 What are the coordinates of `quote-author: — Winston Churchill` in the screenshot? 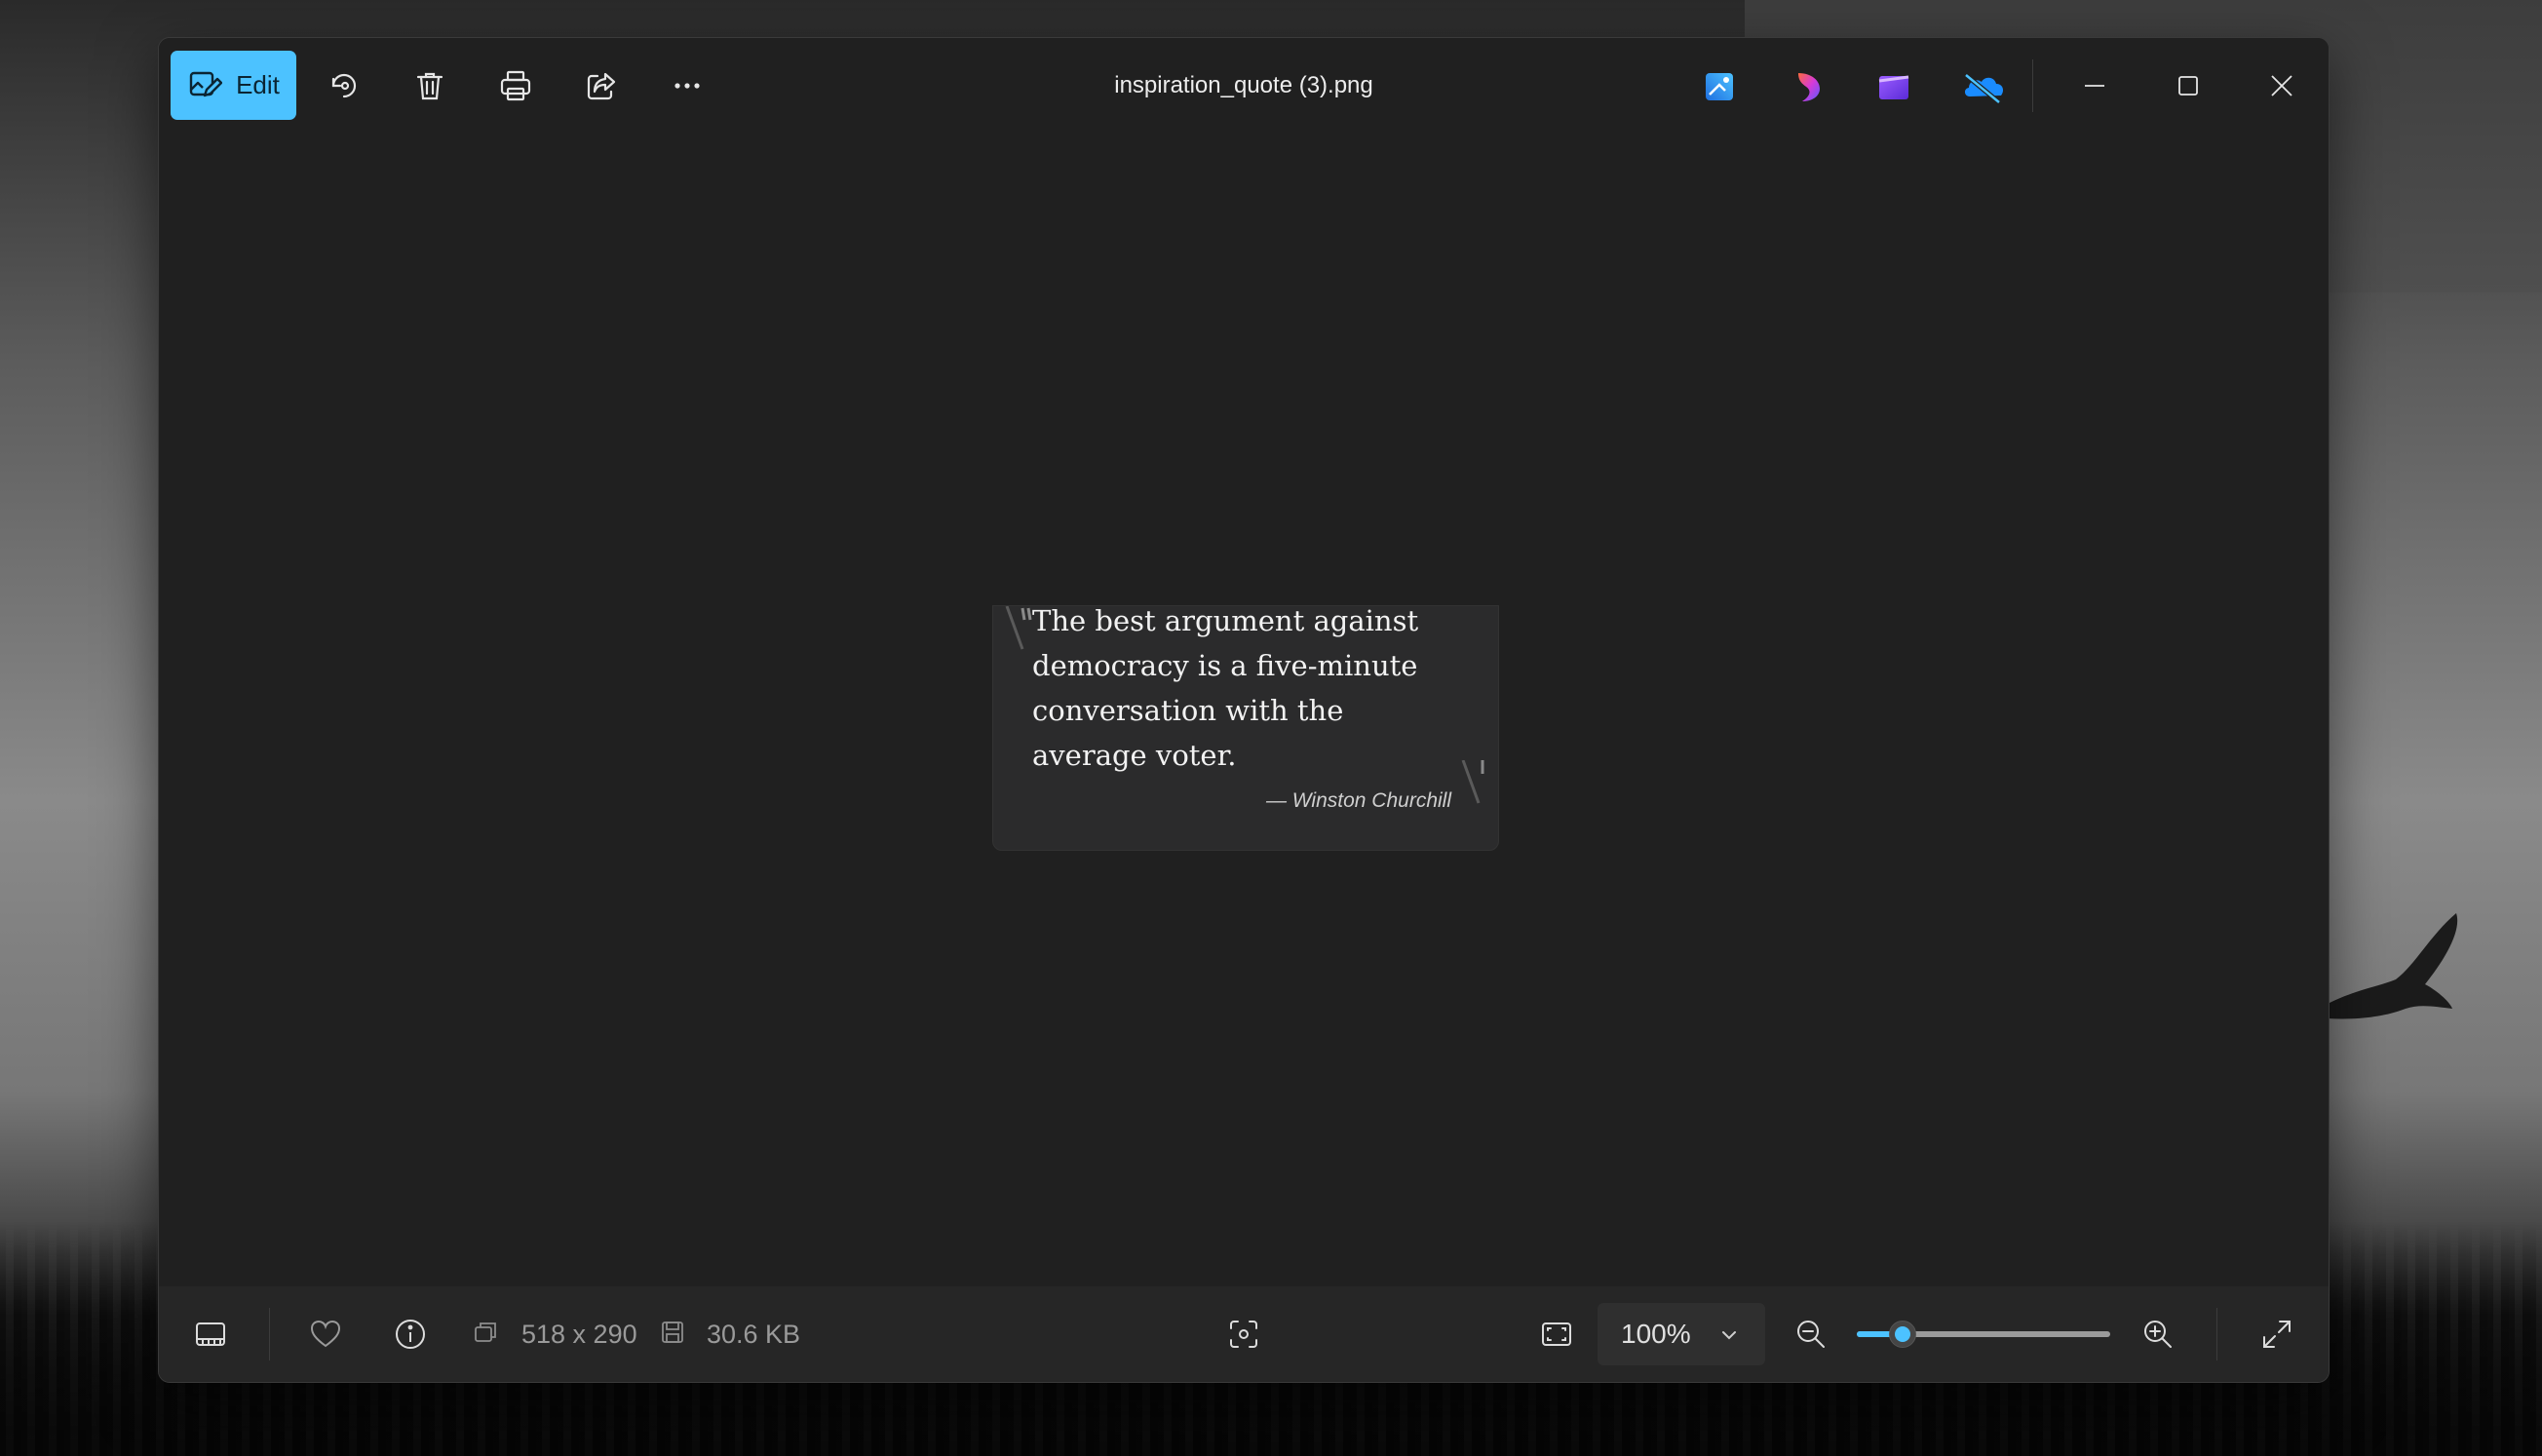 It's located at (1358, 800).